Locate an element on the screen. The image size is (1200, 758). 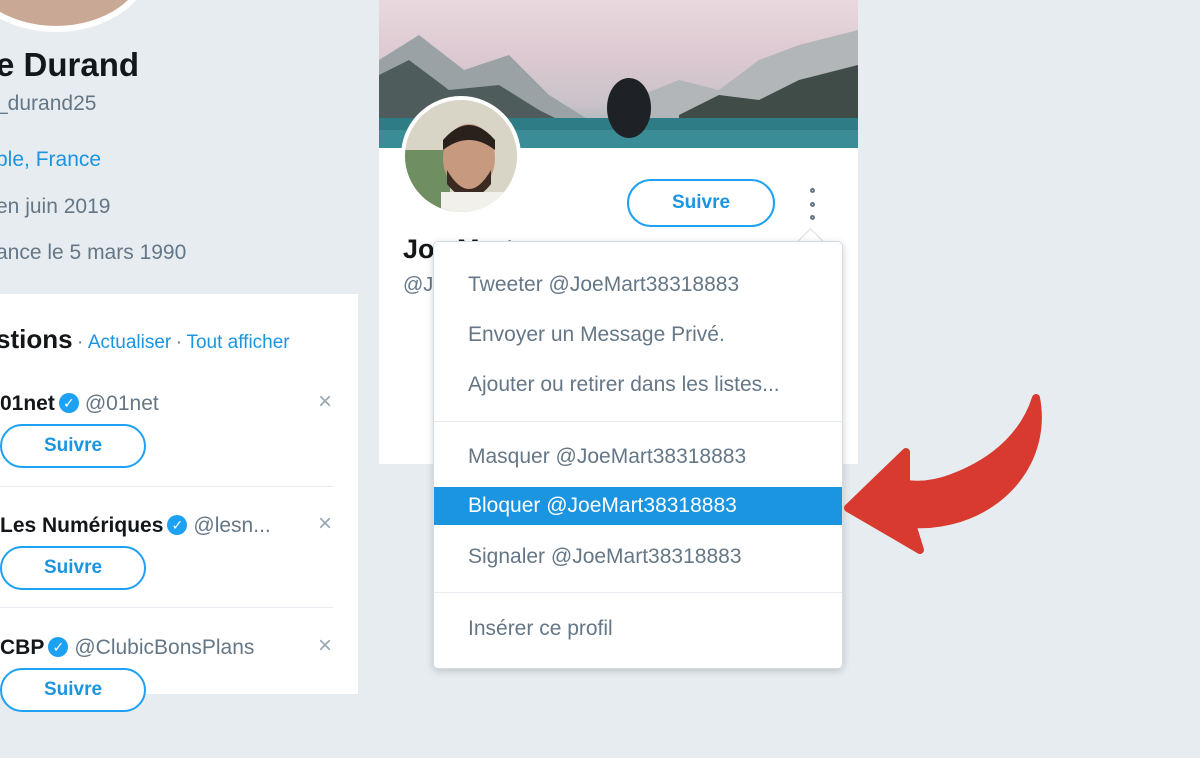
menu-item-report: Signaler @JoeMart38318883 is located at coordinates (638, 557).